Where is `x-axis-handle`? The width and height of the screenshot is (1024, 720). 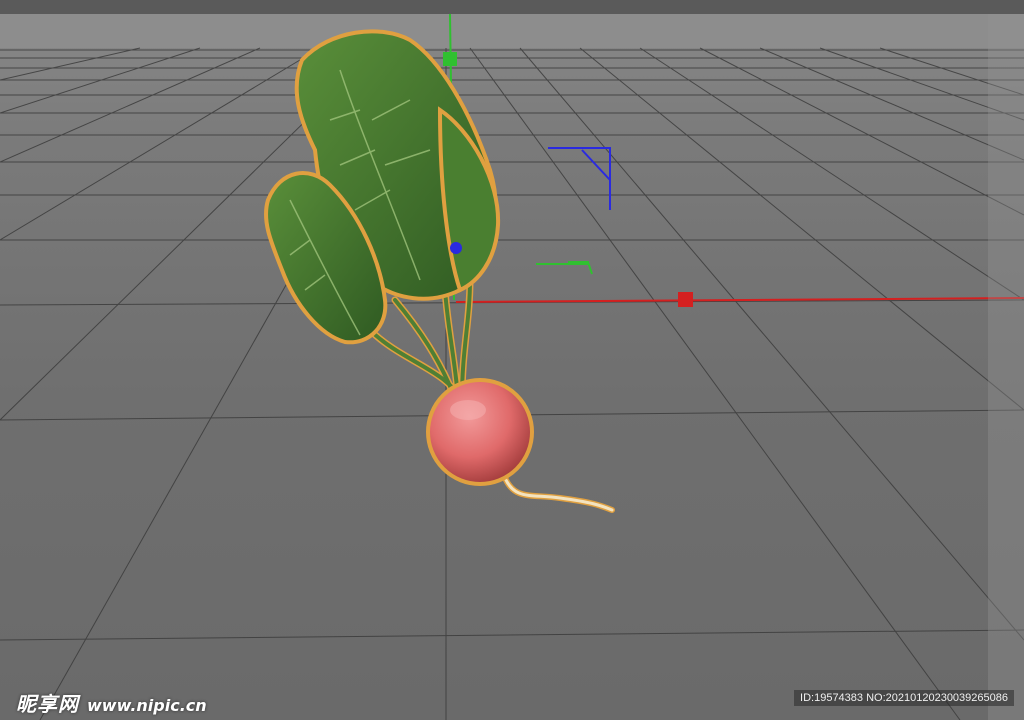
x-axis-handle is located at coordinates (685, 299).